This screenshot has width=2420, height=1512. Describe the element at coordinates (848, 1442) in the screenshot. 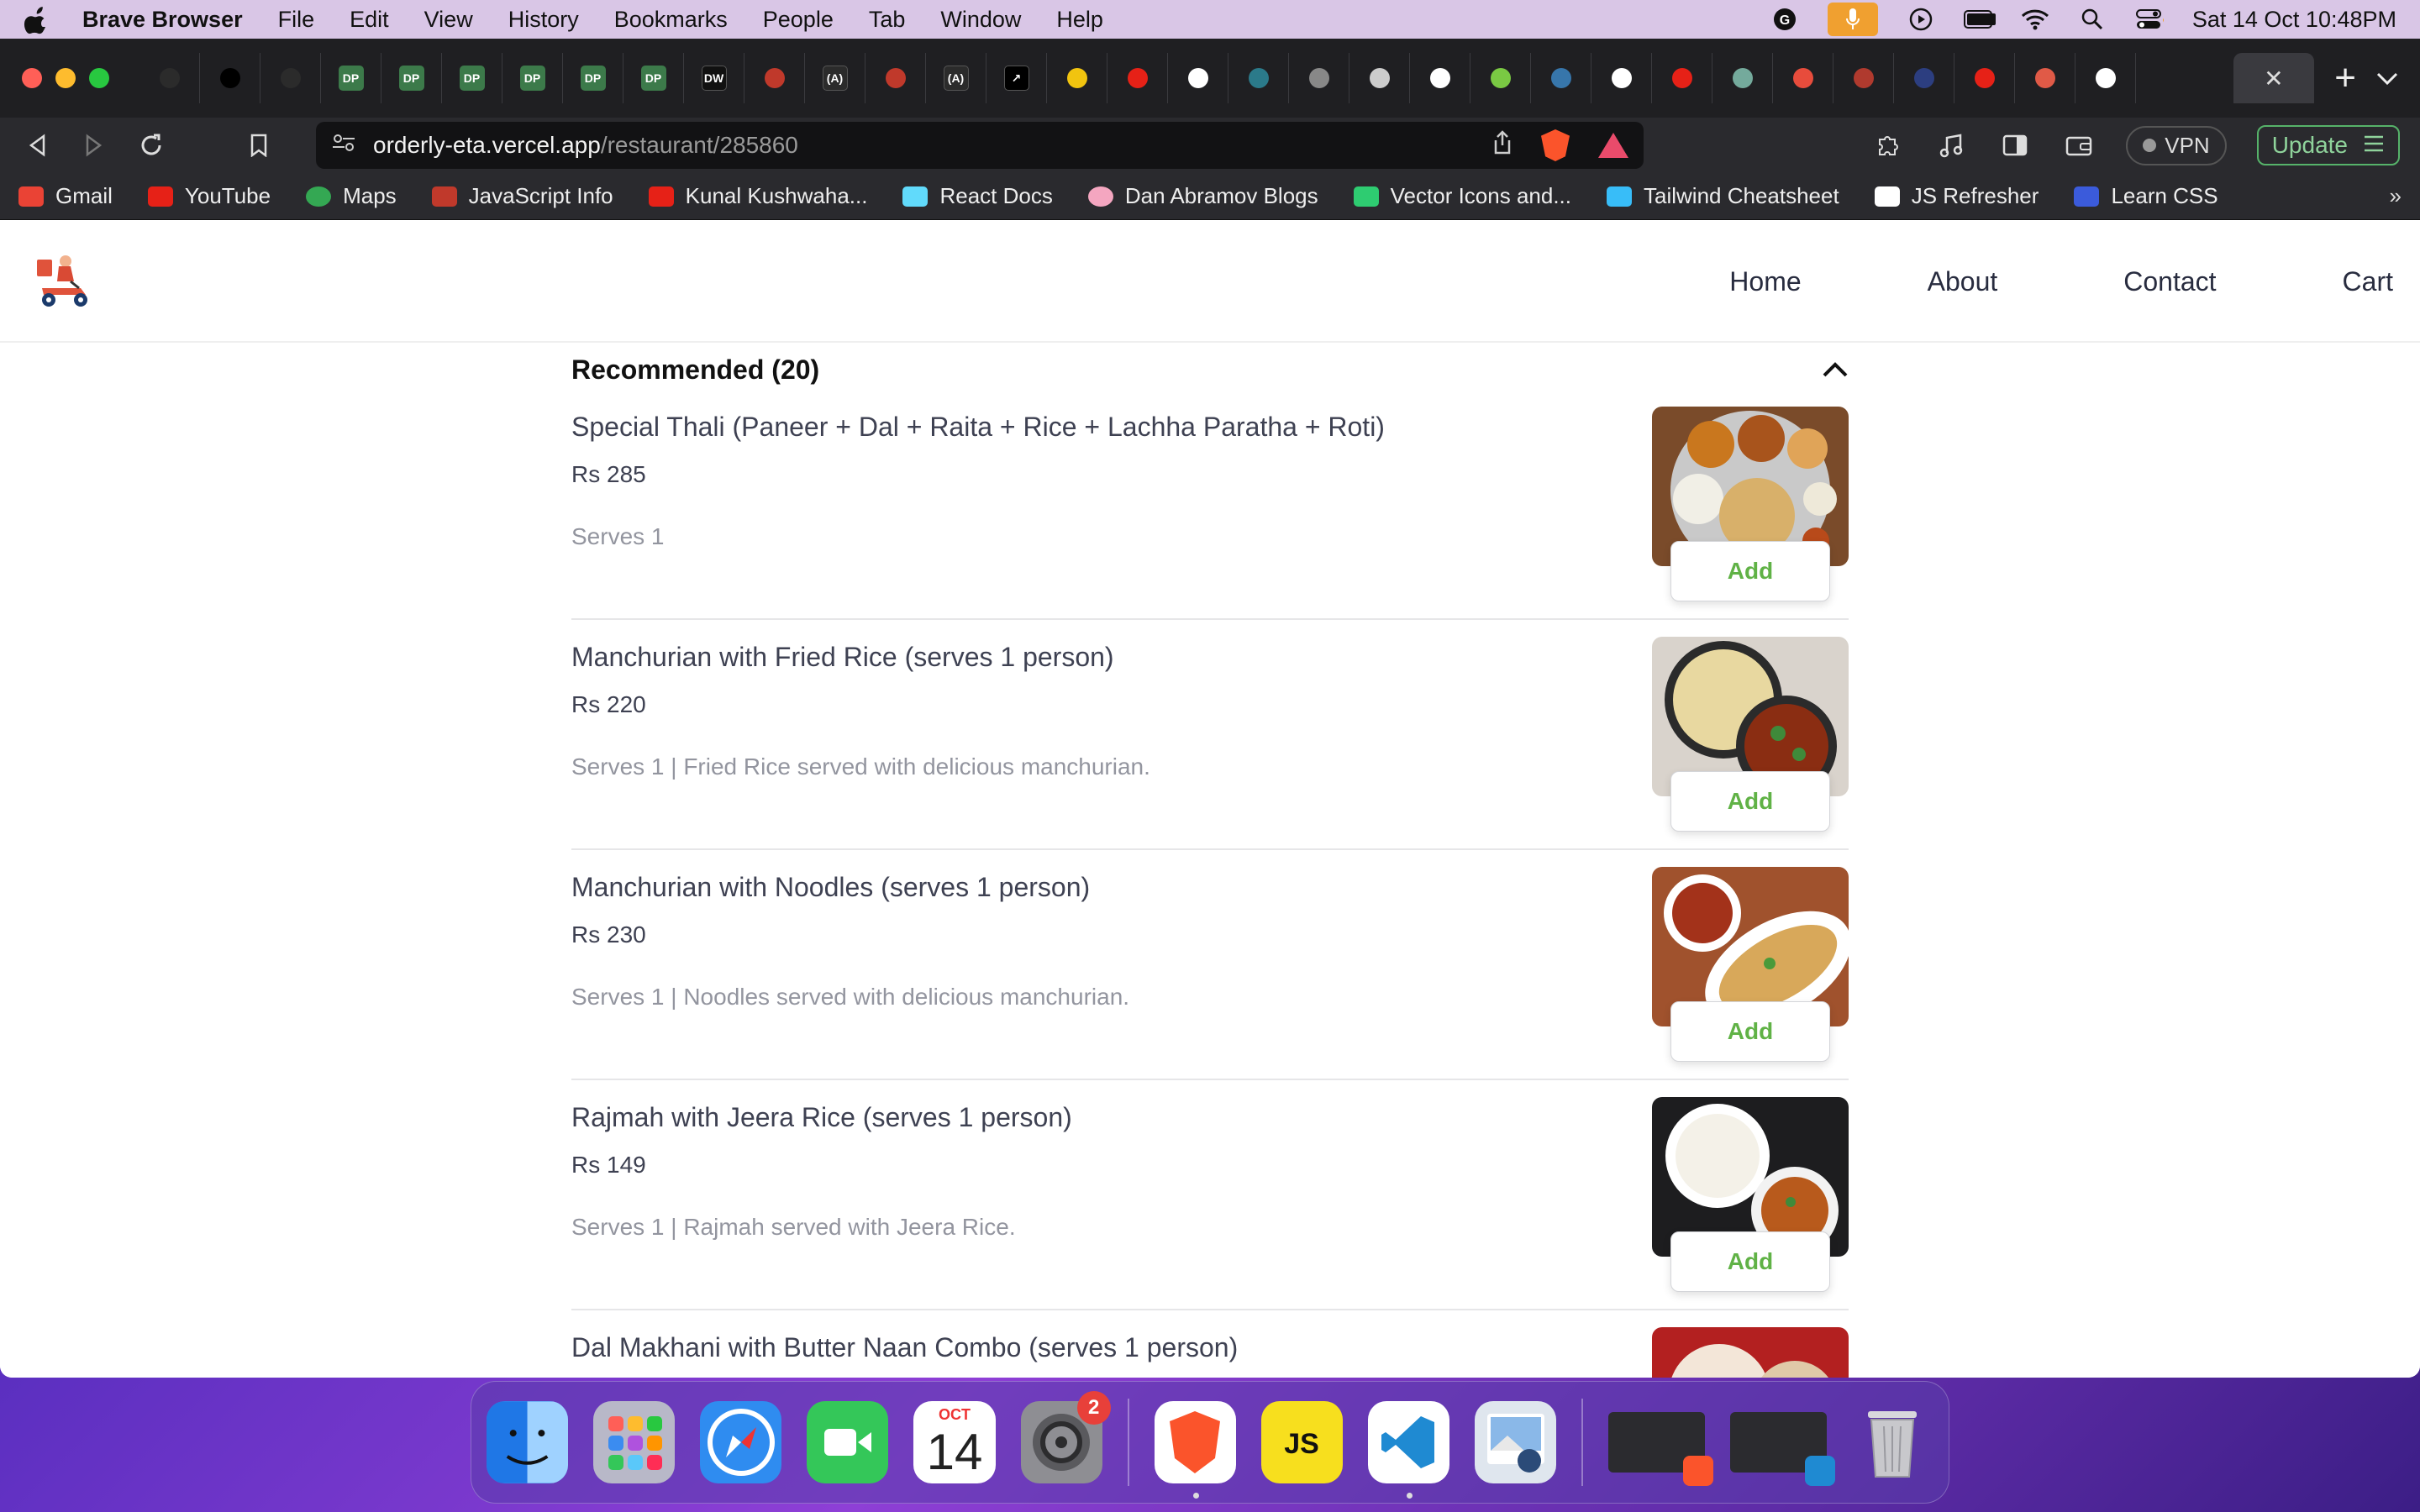

I see `facetime-icon` at that location.